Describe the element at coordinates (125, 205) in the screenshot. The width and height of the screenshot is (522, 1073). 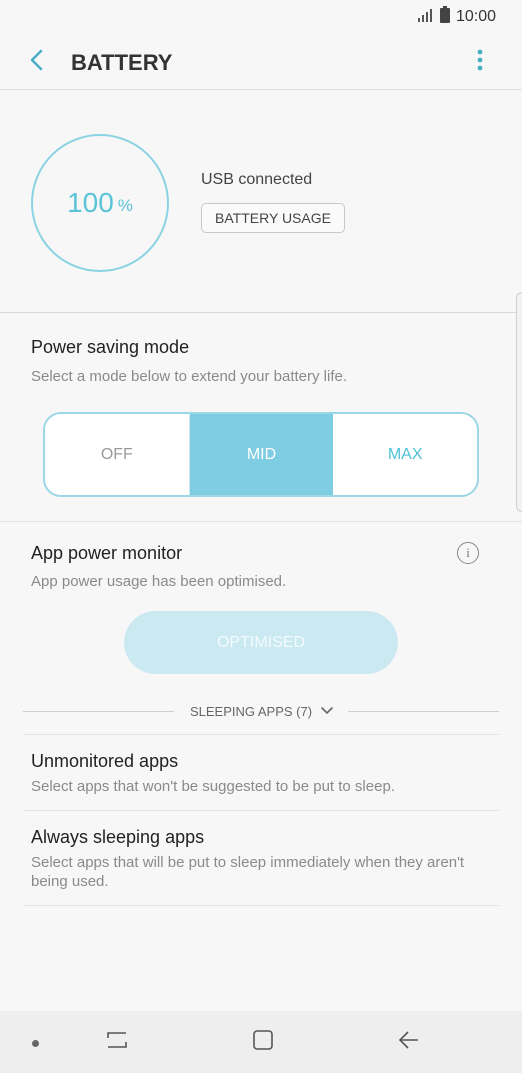
I see `battery-percentage-unit: %` at that location.